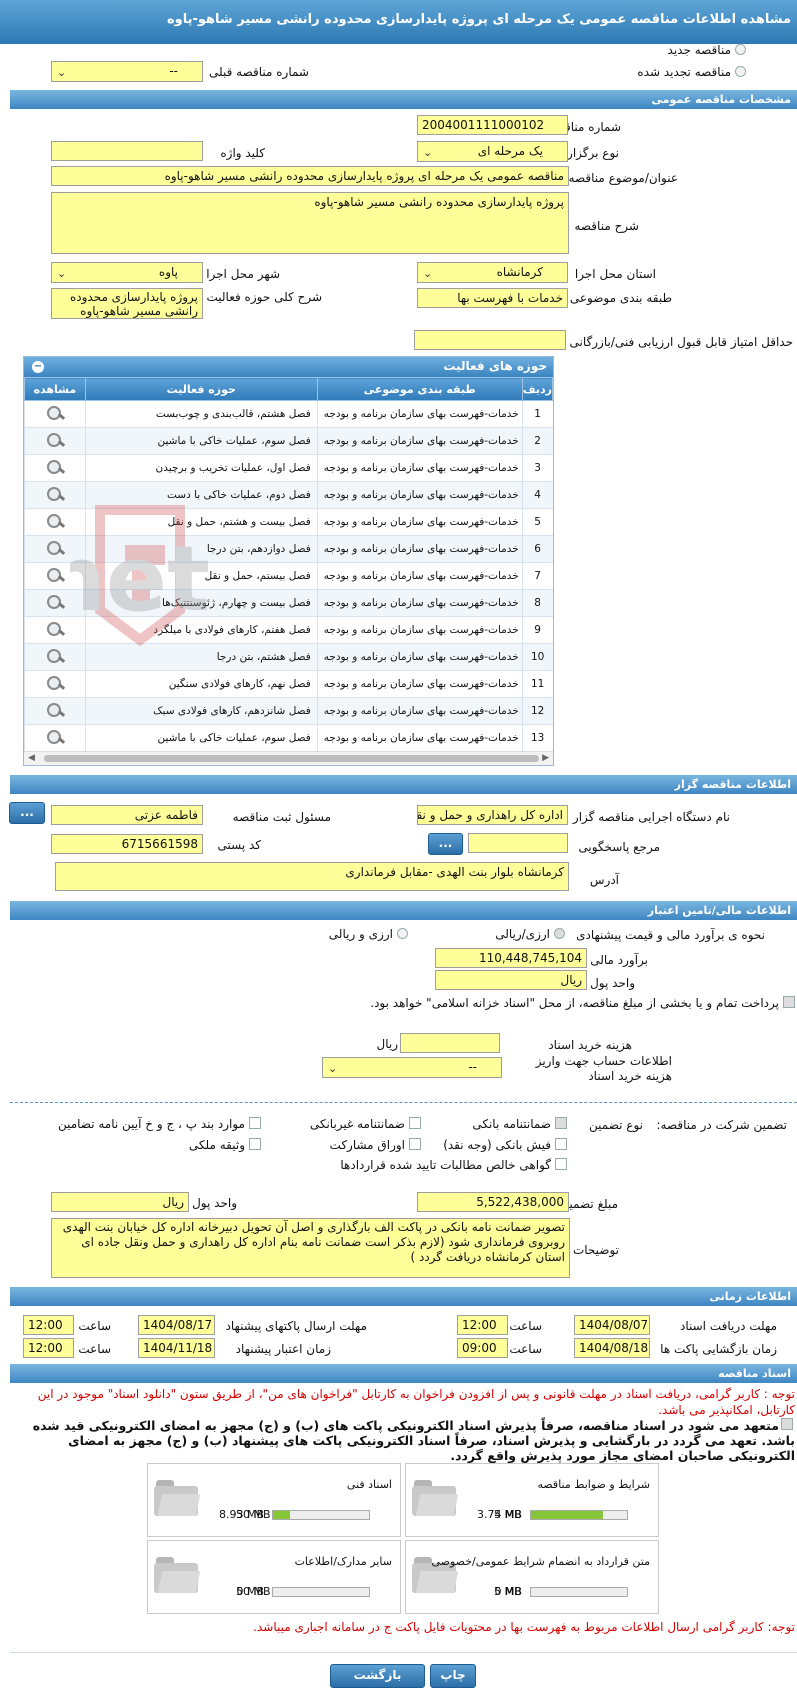  What do you see at coordinates (595, 1250) in the screenshot?
I see `guarantee-notes-label: توضیحات` at bounding box center [595, 1250].